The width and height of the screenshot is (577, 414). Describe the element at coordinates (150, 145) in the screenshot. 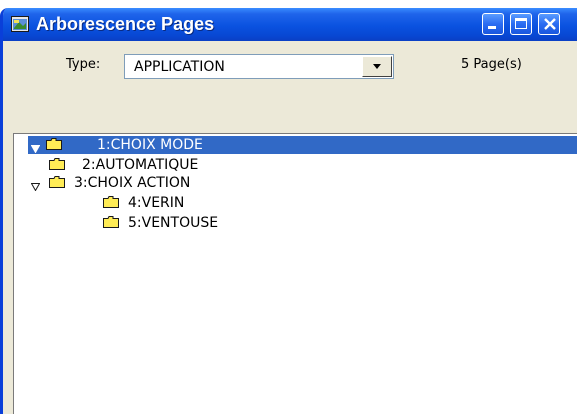

I see `tree-node-label: 1:CHOIX MODE` at that location.